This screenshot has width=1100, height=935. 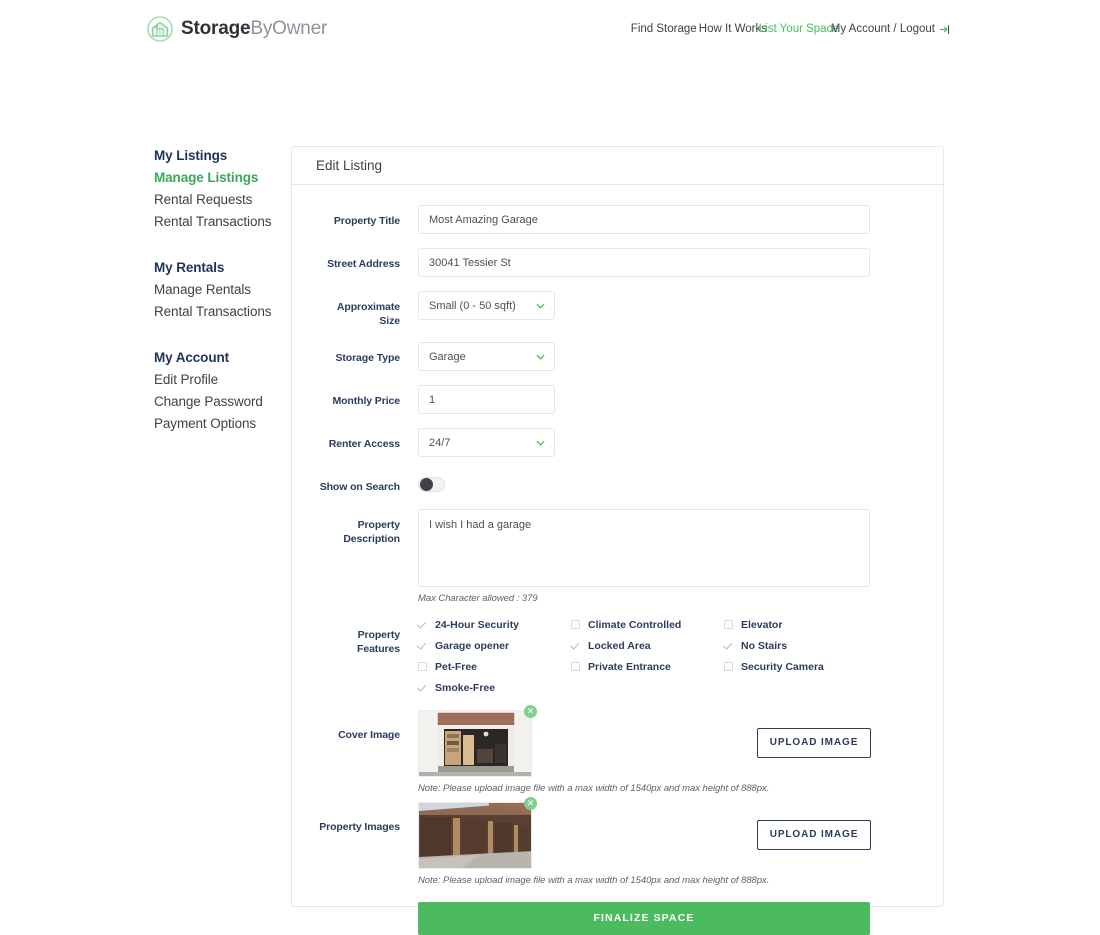 What do you see at coordinates (189, 267) in the screenshot?
I see `sidebar-heading-my-rentals: My Rentals` at bounding box center [189, 267].